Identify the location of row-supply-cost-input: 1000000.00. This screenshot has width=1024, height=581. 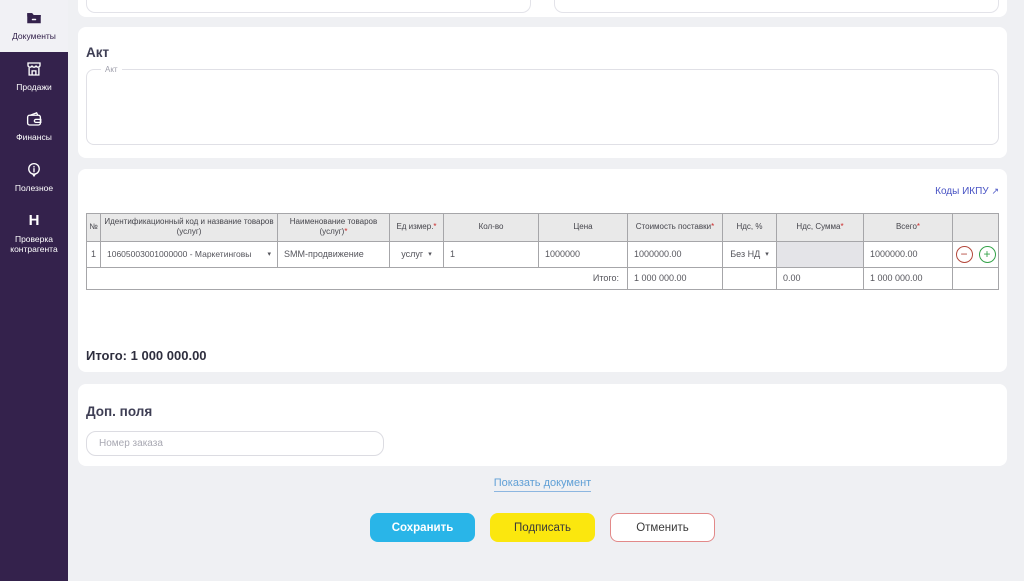
(675, 254).